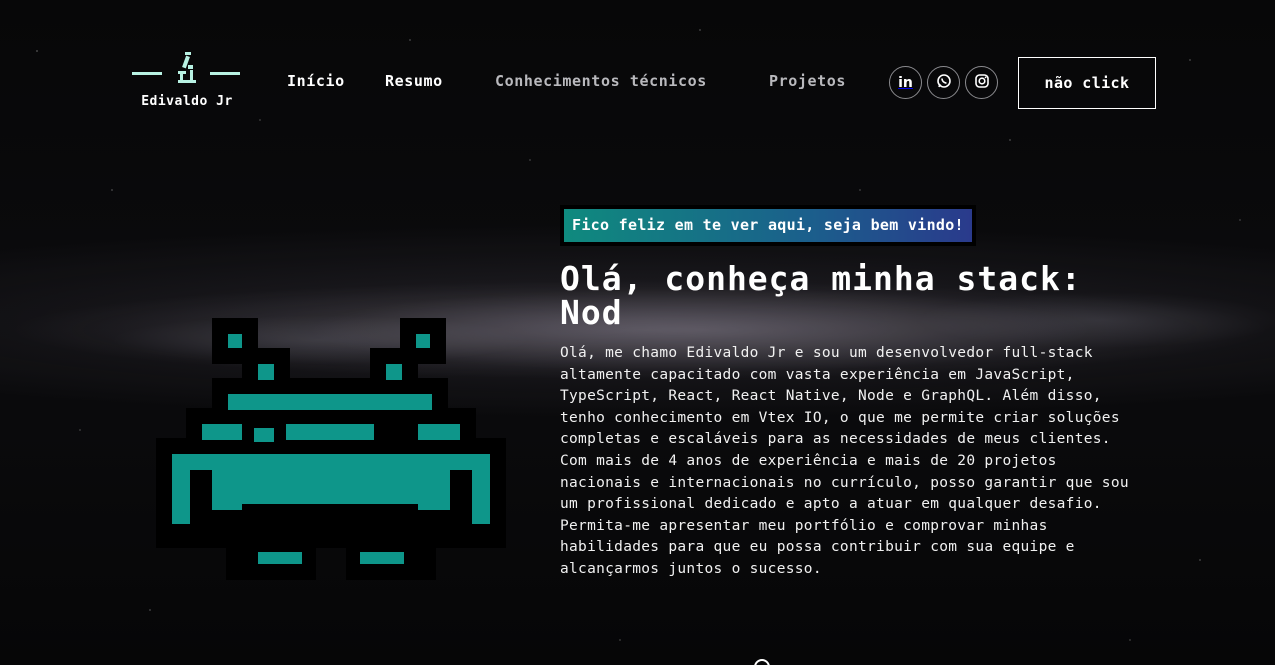 This screenshot has width=1275, height=665. What do you see at coordinates (187, 69) in the screenshot?
I see `microscope-icon` at bounding box center [187, 69].